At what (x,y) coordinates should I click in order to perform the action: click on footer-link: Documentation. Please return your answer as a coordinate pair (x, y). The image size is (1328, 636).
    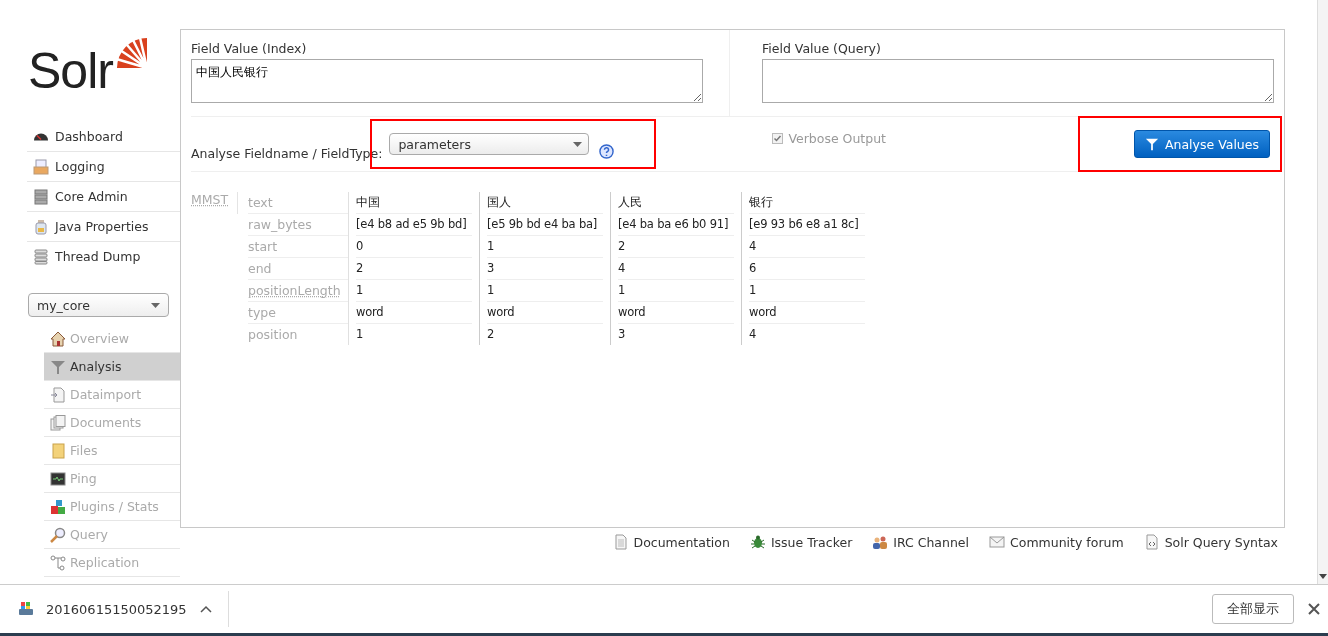
    Looking at the image, I should click on (671, 542).